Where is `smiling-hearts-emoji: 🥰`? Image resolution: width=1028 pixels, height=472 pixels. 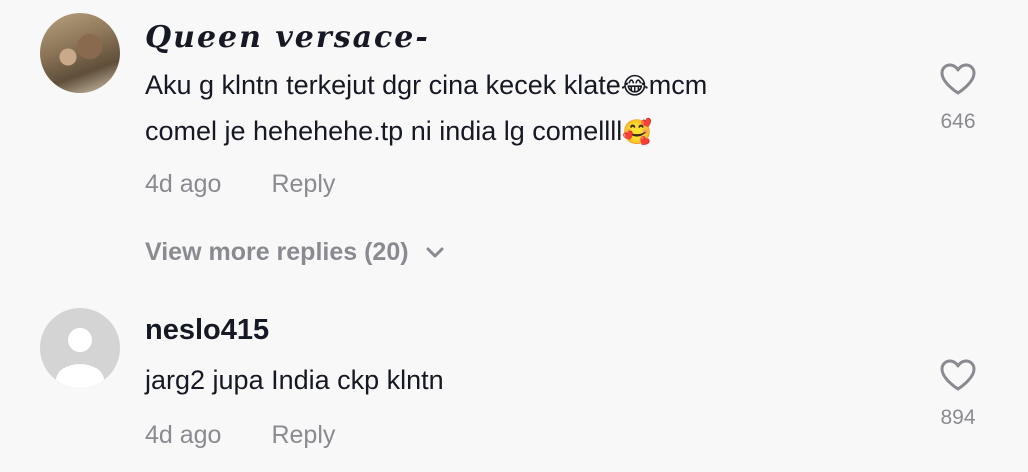
smiling-hearts-emoji: 🥰 is located at coordinates (637, 132).